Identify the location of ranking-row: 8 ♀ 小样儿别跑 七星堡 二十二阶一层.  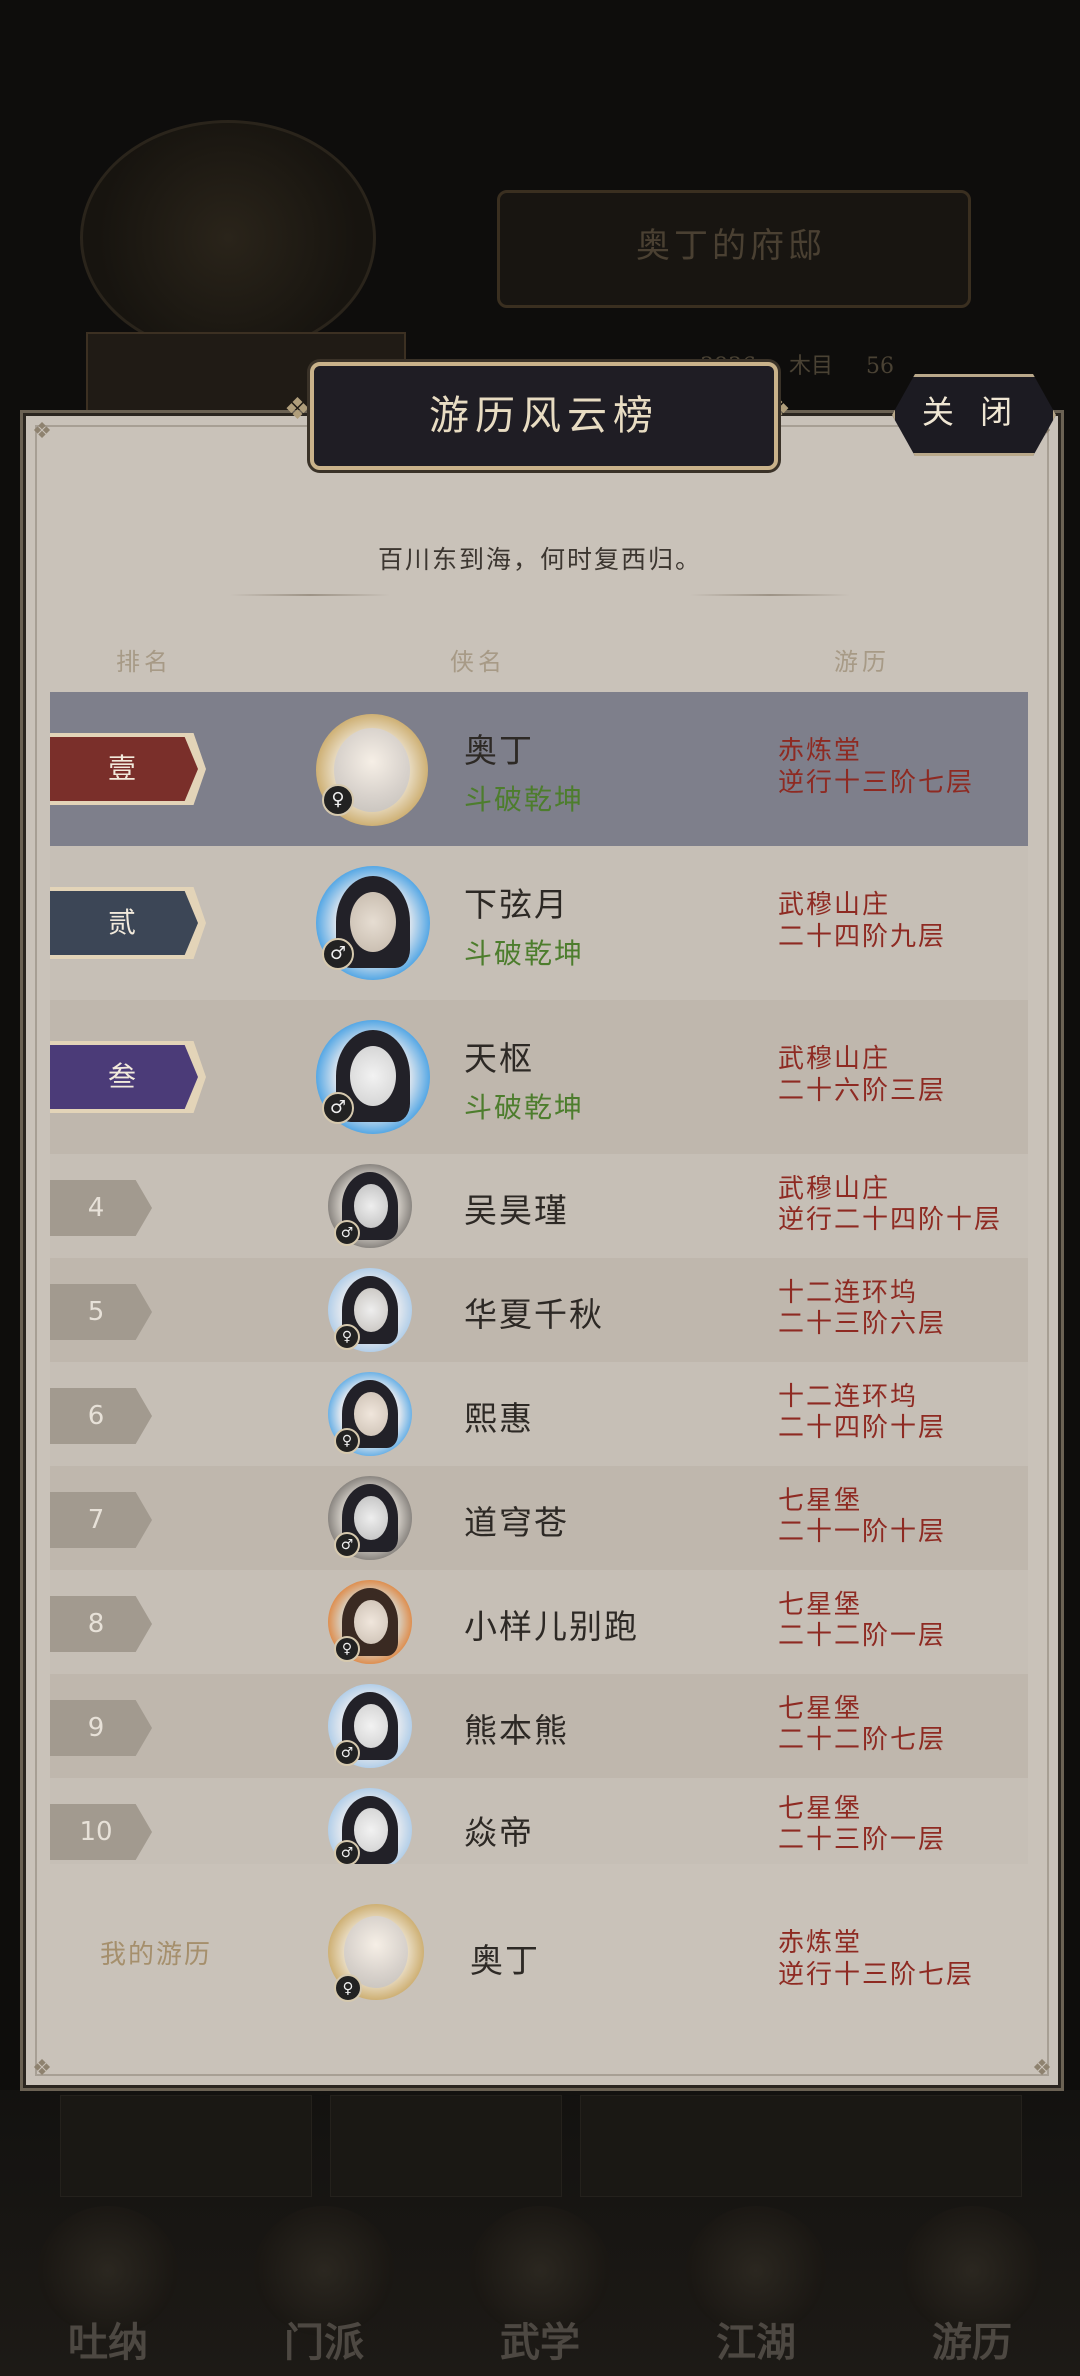
(539, 1622).